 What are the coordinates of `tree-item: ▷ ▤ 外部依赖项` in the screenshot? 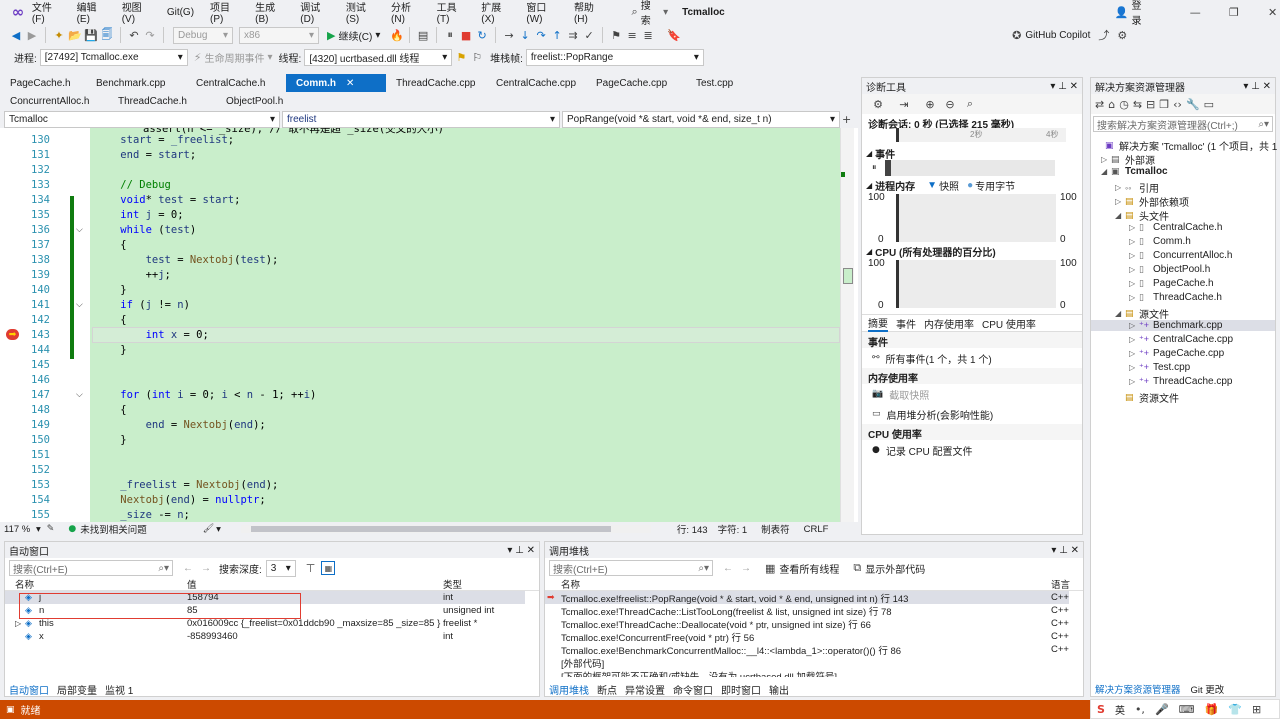 It's located at (1152, 201).